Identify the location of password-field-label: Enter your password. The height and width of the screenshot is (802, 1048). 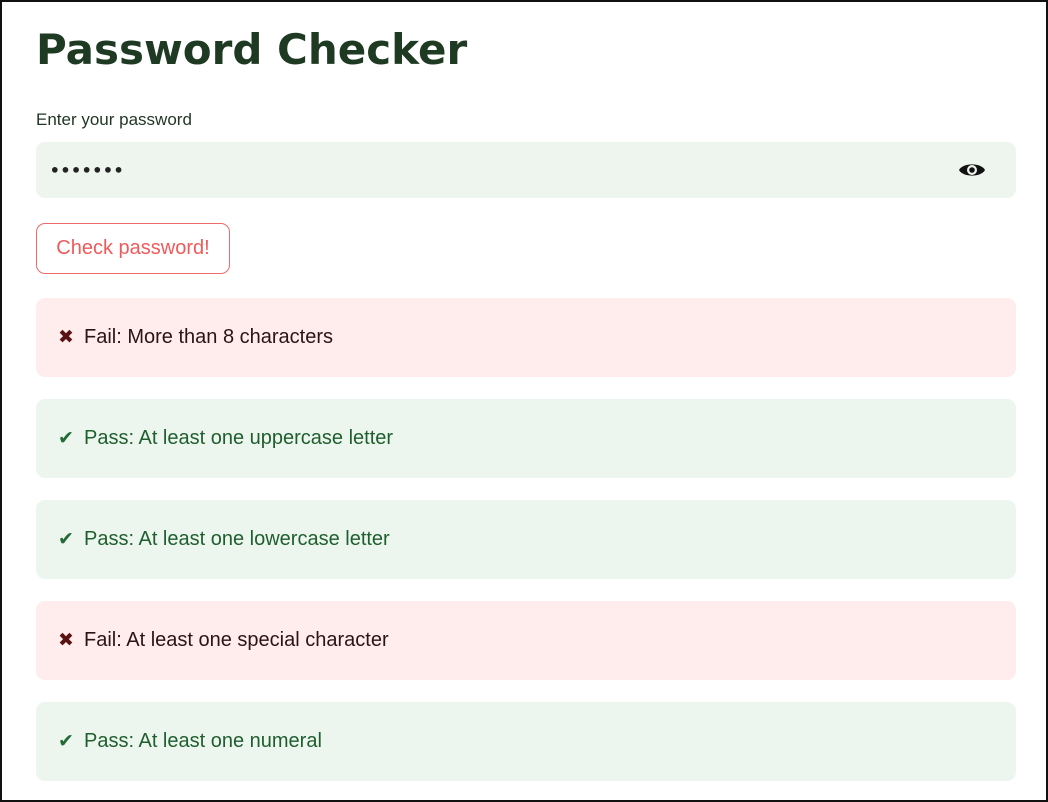
(114, 119).